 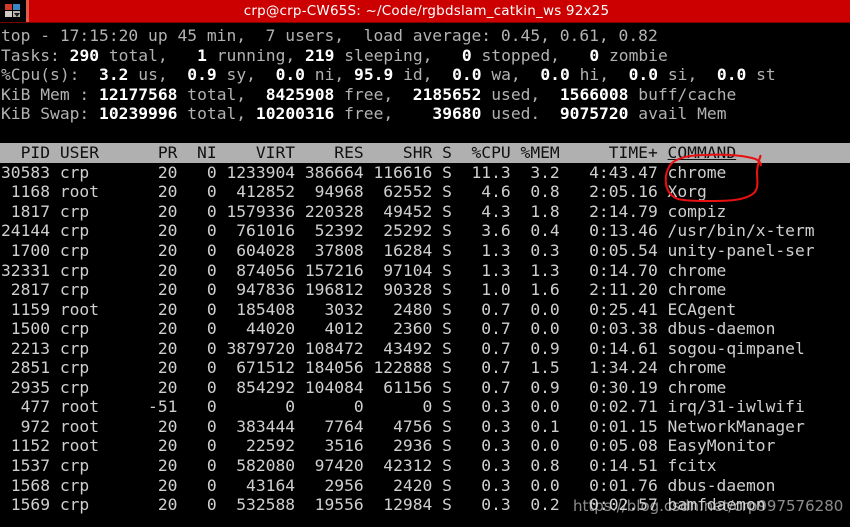 I want to click on tasks-zombie-value: 0, so click(x=594, y=55).